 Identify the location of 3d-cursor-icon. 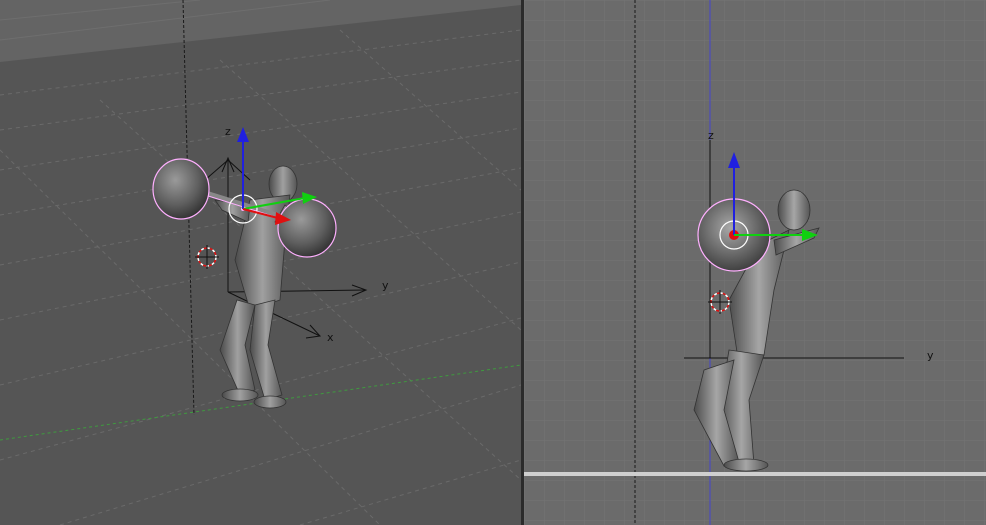
(207, 257).